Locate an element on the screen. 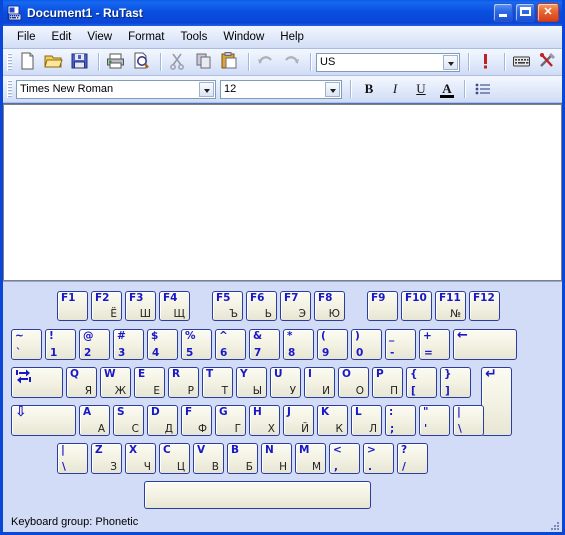  keyboard-layout-combo: US is located at coordinates (388, 62).